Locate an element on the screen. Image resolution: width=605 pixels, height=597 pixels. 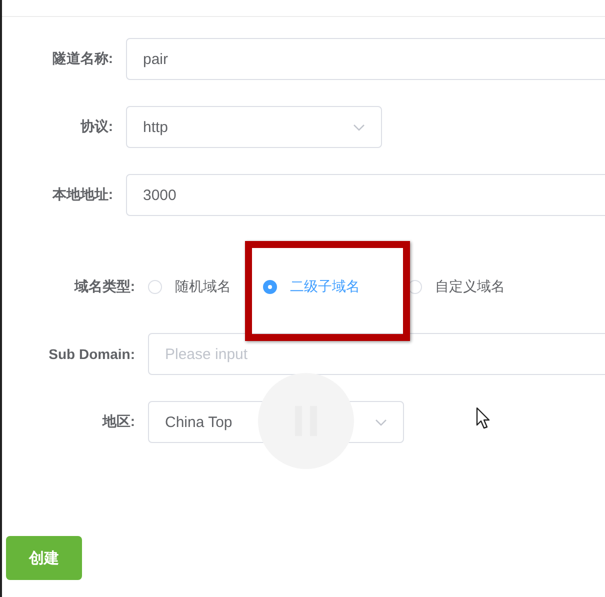
text-input: Please input is located at coordinates (376, 354).